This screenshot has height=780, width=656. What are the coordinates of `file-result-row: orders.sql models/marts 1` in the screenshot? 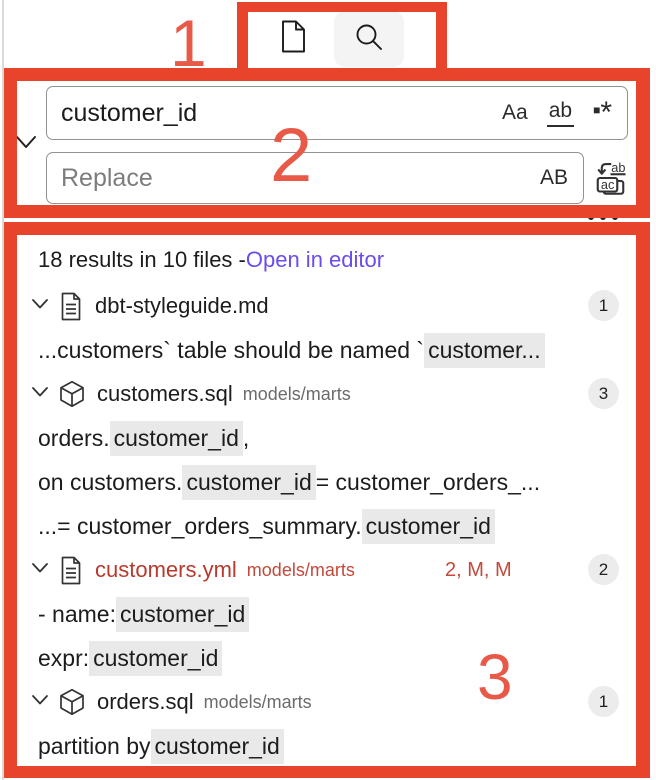 It's located at (327, 702).